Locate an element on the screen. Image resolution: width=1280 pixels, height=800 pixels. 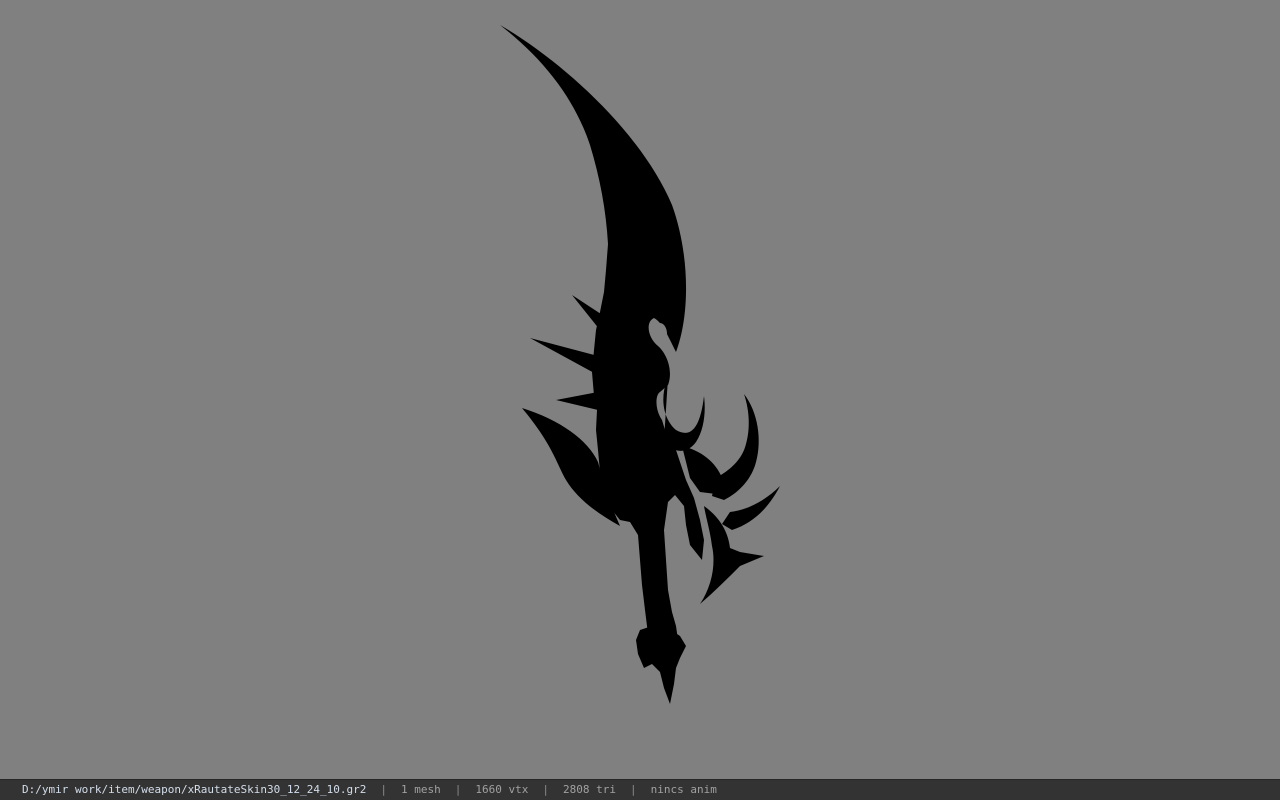
vertex-count: 1660 vtx is located at coordinates (502, 789).